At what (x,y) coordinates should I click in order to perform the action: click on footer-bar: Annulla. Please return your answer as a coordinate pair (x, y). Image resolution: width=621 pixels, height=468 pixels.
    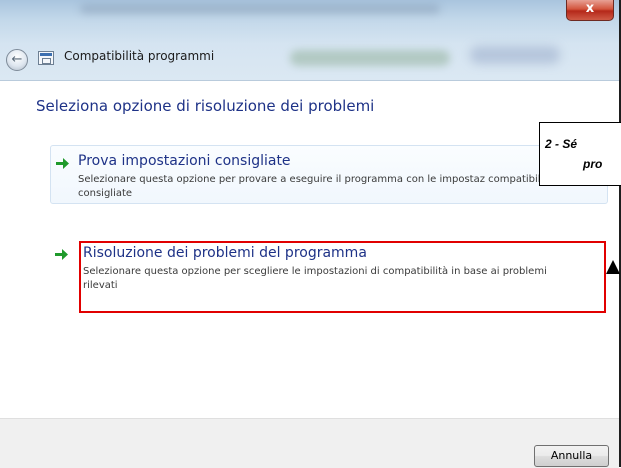
    Looking at the image, I should click on (309, 443).